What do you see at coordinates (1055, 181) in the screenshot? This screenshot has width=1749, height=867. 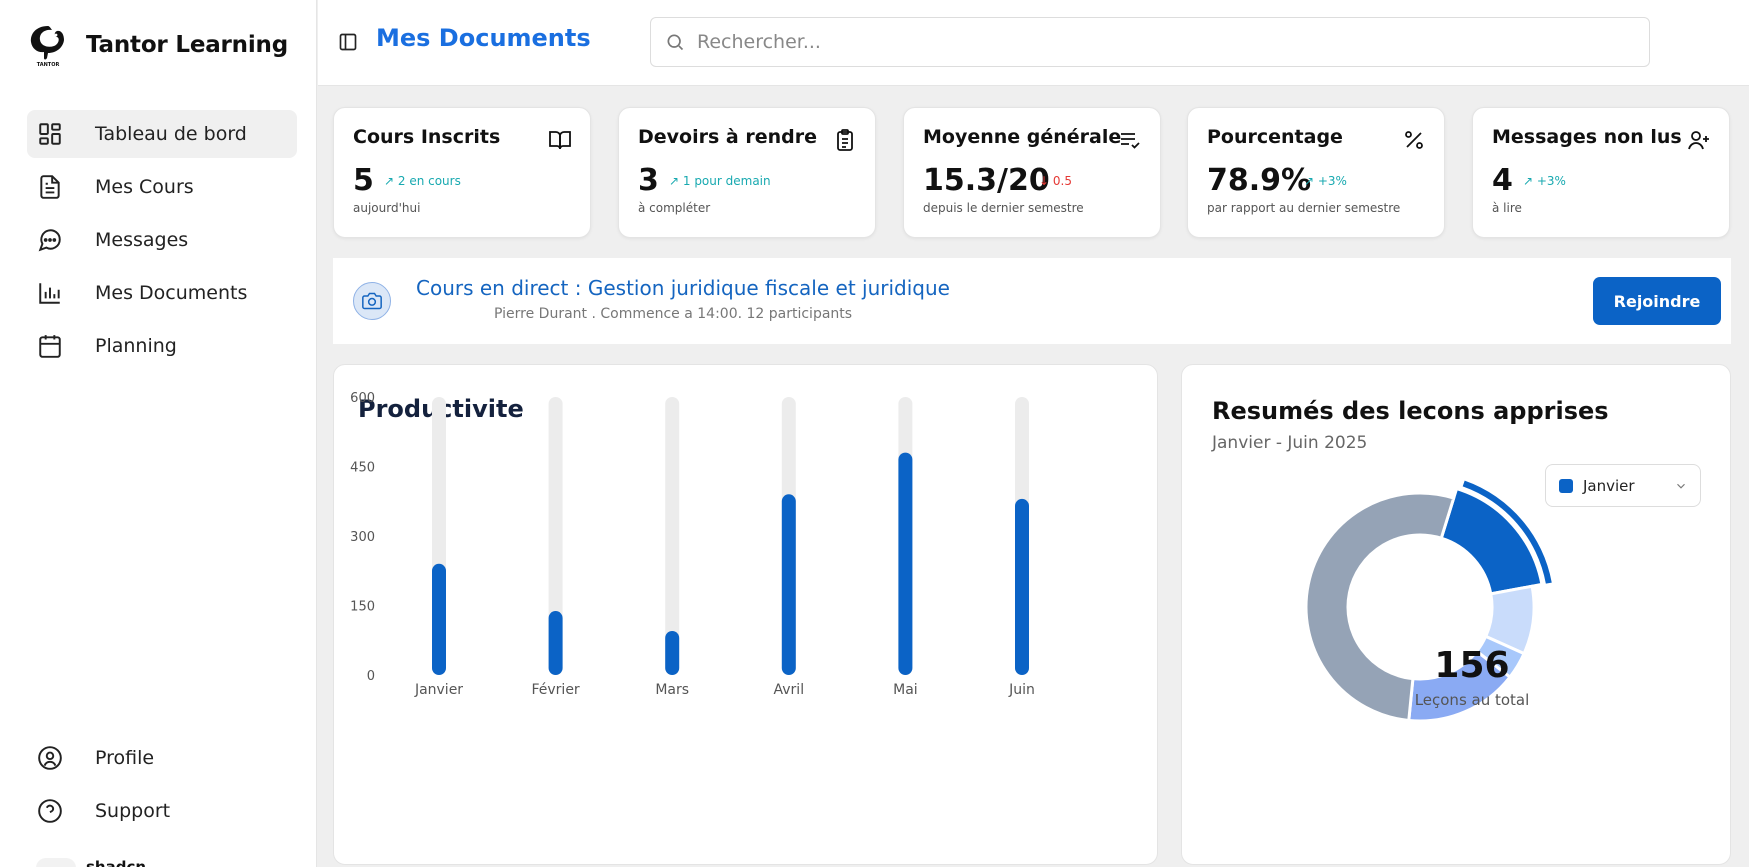 I see `card-trend: ↓ 0.5` at bounding box center [1055, 181].